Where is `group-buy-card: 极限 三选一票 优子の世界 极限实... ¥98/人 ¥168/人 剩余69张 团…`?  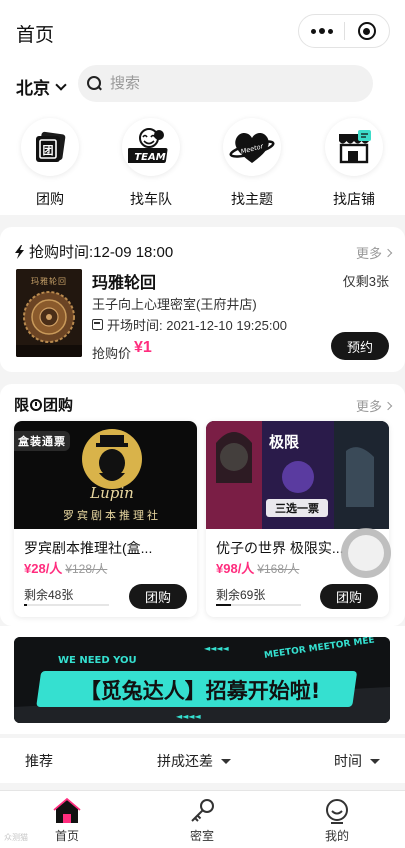
group-buy-card: 极限 三选一票 优子の世界 极限实... ¥98/人 ¥168/人 剩余69张 团… is located at coordinates (297, 519).